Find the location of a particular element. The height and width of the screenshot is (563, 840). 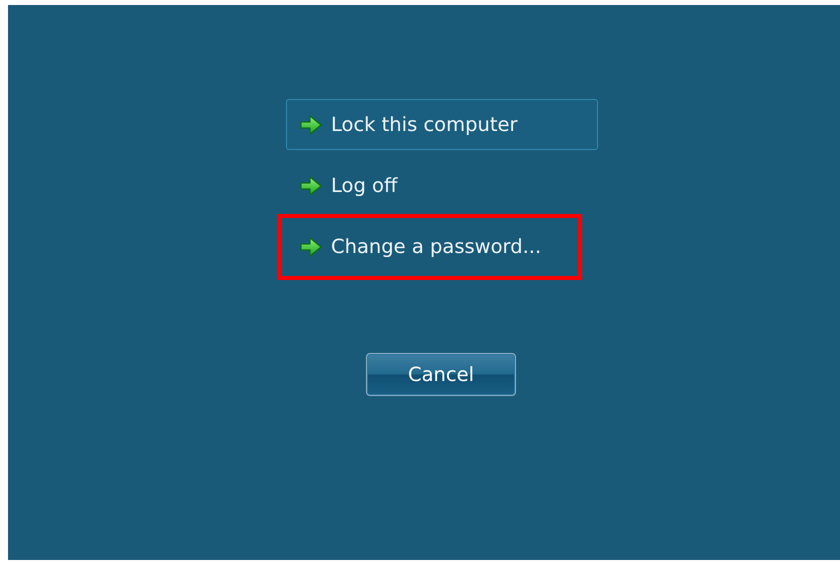

option-link: Lock this computer is located at coordinates (442, 124).